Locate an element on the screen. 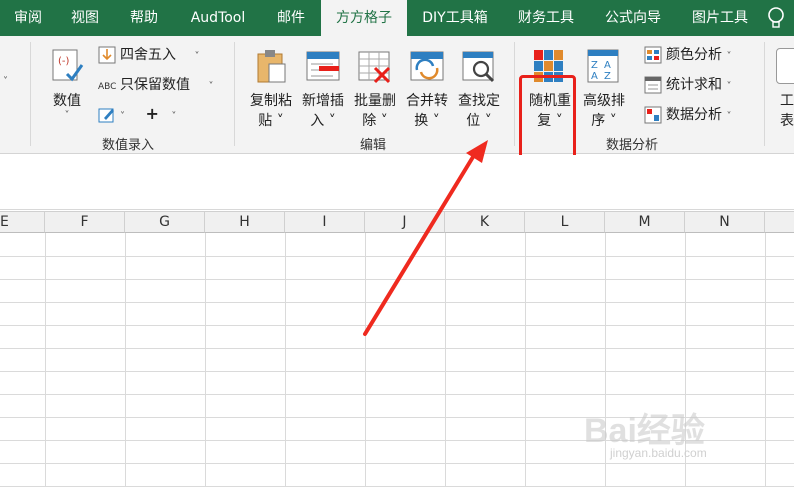 Image resolution: width=794 pixels, height=487 pixels. find-locate-label-2: 位 ˅ is located at coordinates (479, 121).